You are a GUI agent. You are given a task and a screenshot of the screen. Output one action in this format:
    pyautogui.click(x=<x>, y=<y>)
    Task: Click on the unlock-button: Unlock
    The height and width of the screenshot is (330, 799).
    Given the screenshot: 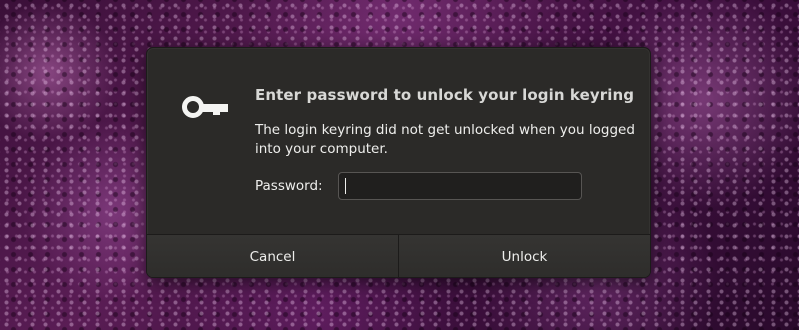 What is the action you would take?
    pyautogui.click(x=524, y=256)
    